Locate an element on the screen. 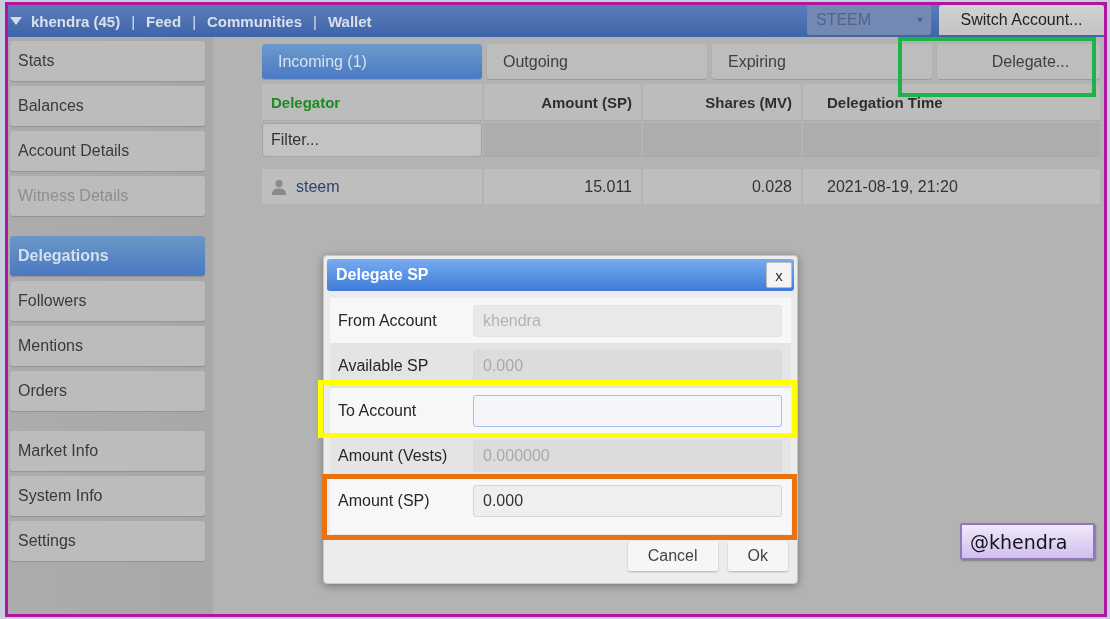 This screenshot has width=1110, height=619. column-header: Delegation Time is located at coordinates (951, 102).